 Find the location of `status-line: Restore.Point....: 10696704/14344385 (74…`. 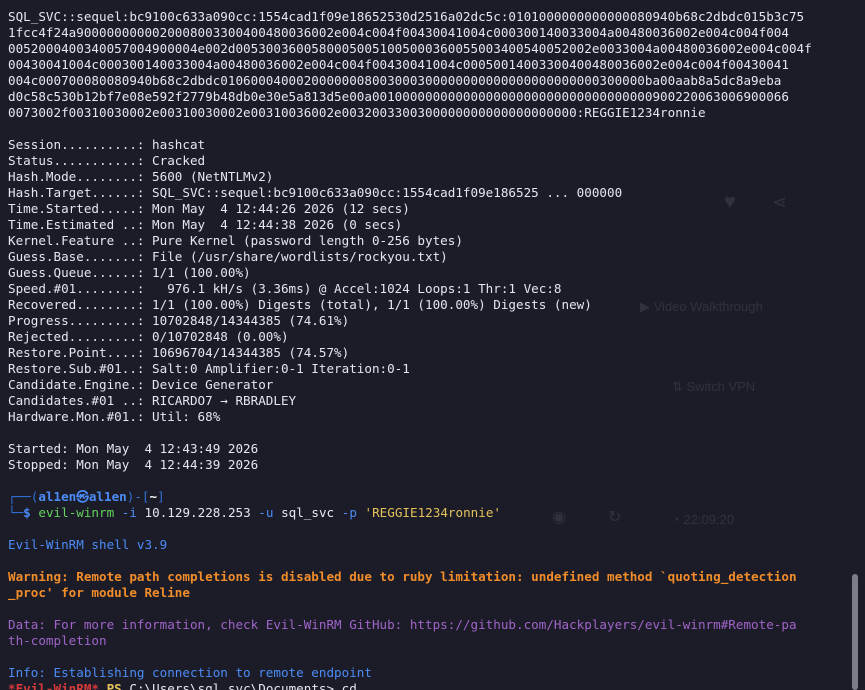

status-line: Restore.Point....: 10696704/14344385 (74… is located at coordinates (179, 352).